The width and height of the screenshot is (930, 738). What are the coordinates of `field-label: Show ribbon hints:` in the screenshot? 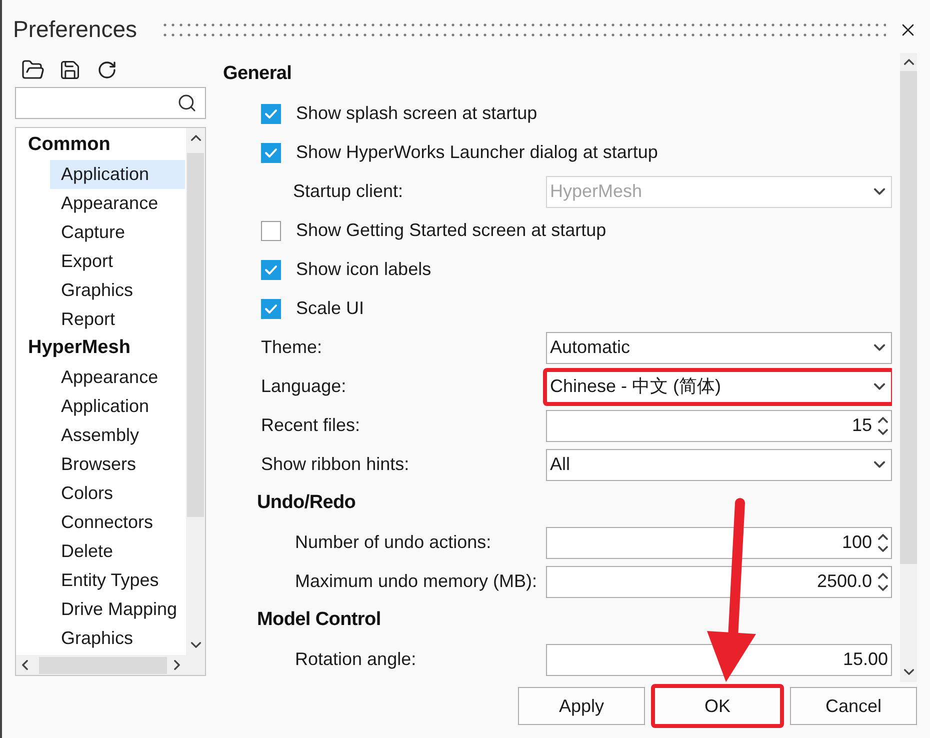 It's located at (335, 464).